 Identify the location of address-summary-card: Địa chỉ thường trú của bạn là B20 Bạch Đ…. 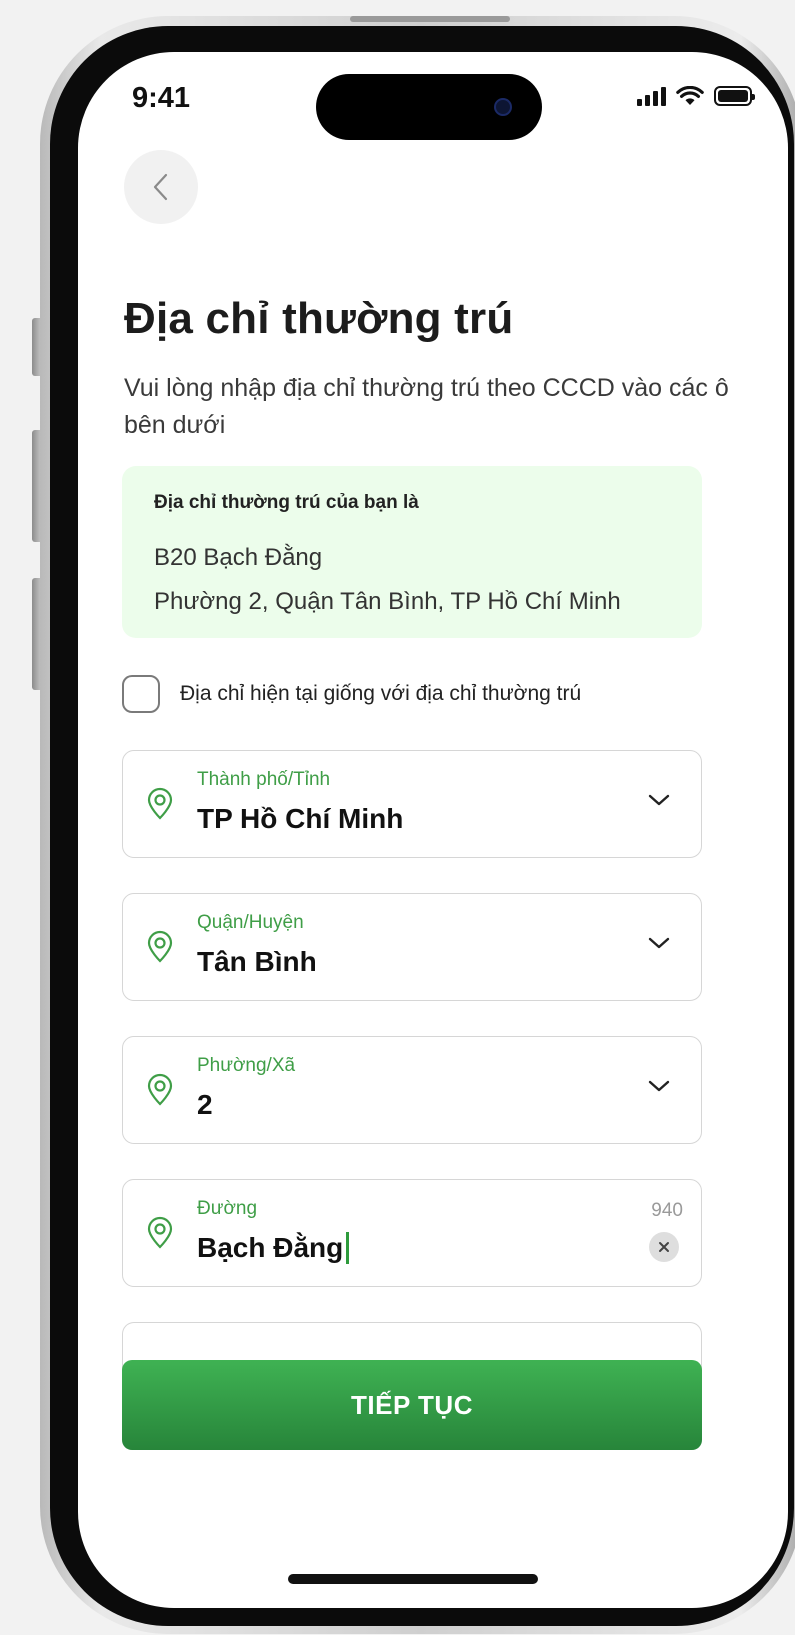
(412, 552).